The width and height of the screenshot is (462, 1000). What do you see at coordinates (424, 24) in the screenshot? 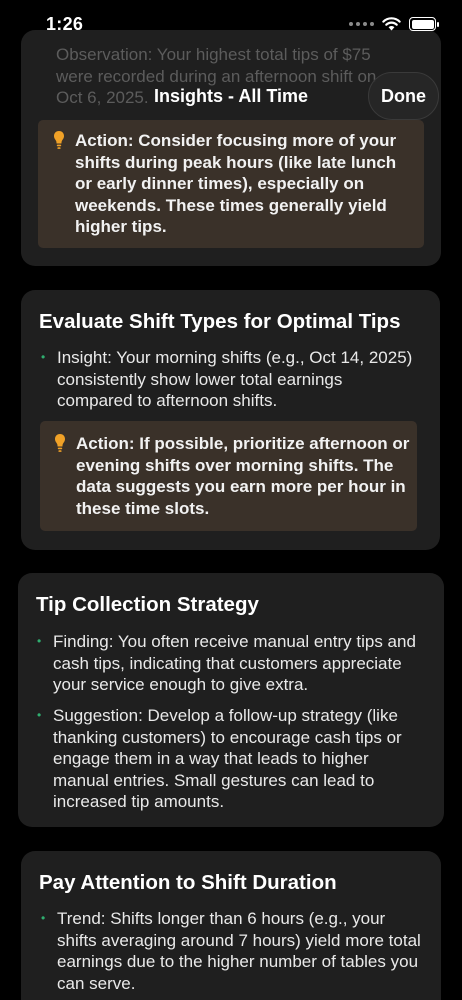
I see `battery-icon` at bounding box center [424, 24].